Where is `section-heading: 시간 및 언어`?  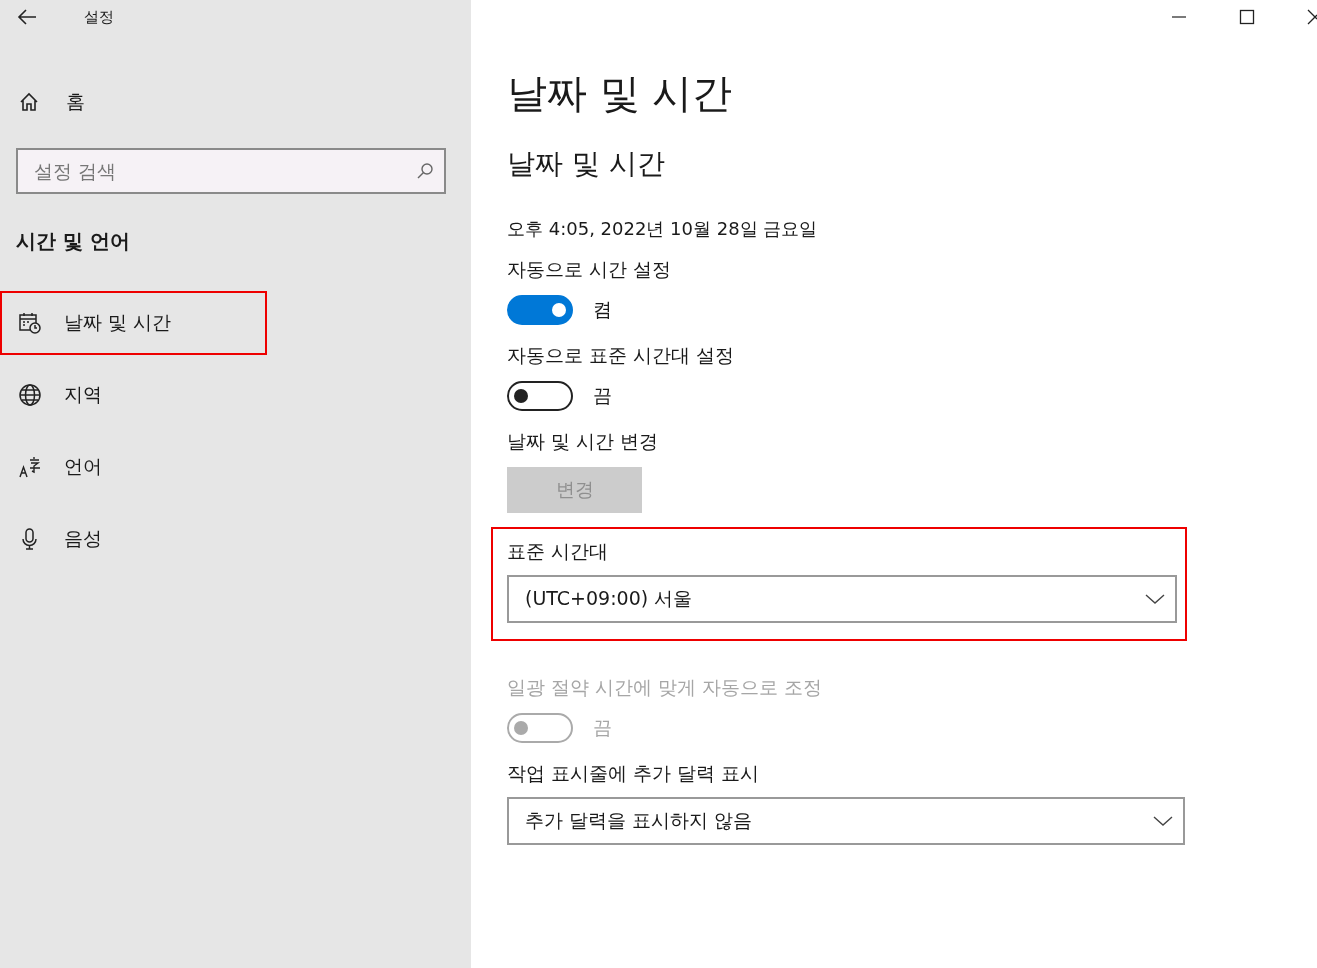
section-heading: 시간 및 언어 is located at coordinates (73, 241).